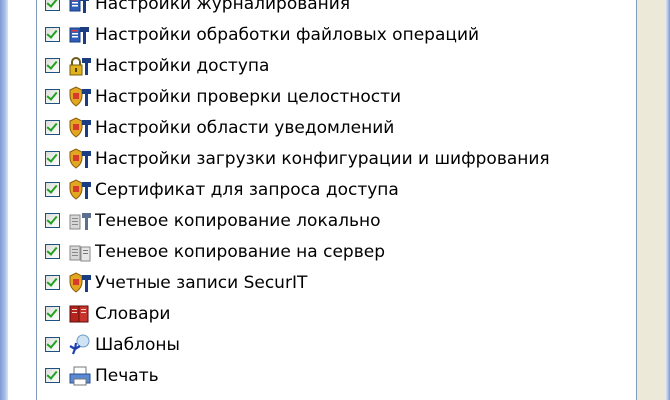 This screenshot has width=670, height=400. Describe the element at coordinates (325, 313) in the screenshot. I see `list-item: Словари` at that location.